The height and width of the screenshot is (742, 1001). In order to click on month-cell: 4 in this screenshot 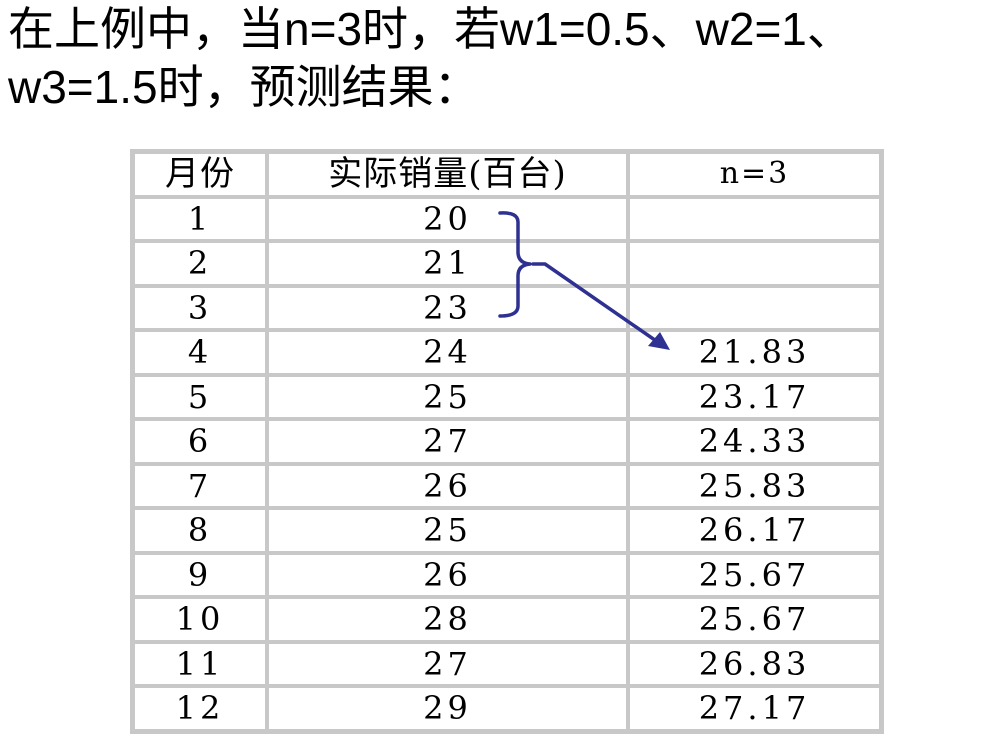, I will do `click(200, 352)`.